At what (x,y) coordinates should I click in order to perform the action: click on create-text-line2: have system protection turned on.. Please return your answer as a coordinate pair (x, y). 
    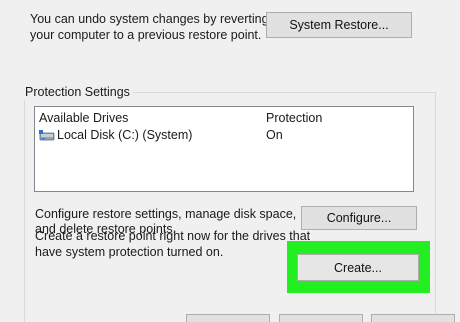
    Looking at the image, I should click on (129, 252).